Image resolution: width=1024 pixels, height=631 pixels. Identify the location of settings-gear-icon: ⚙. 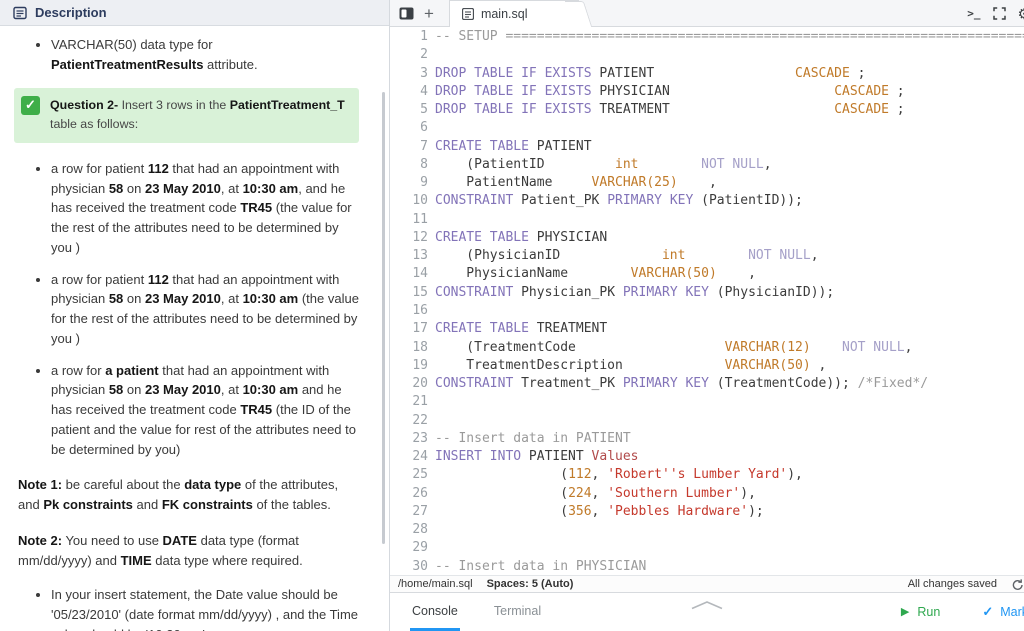
(1021, 14).